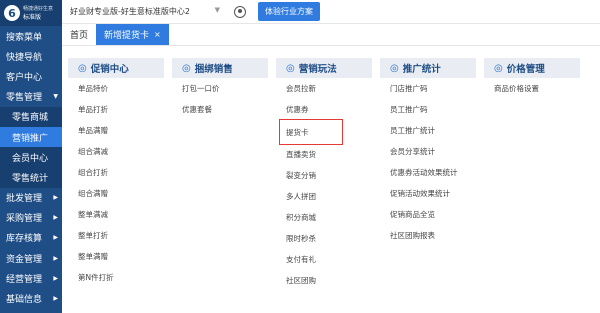  What do you see at coordinates (324, 109) in the screenshot?
I see `menu-item: 优惠券` at bounding box center [324, 109].